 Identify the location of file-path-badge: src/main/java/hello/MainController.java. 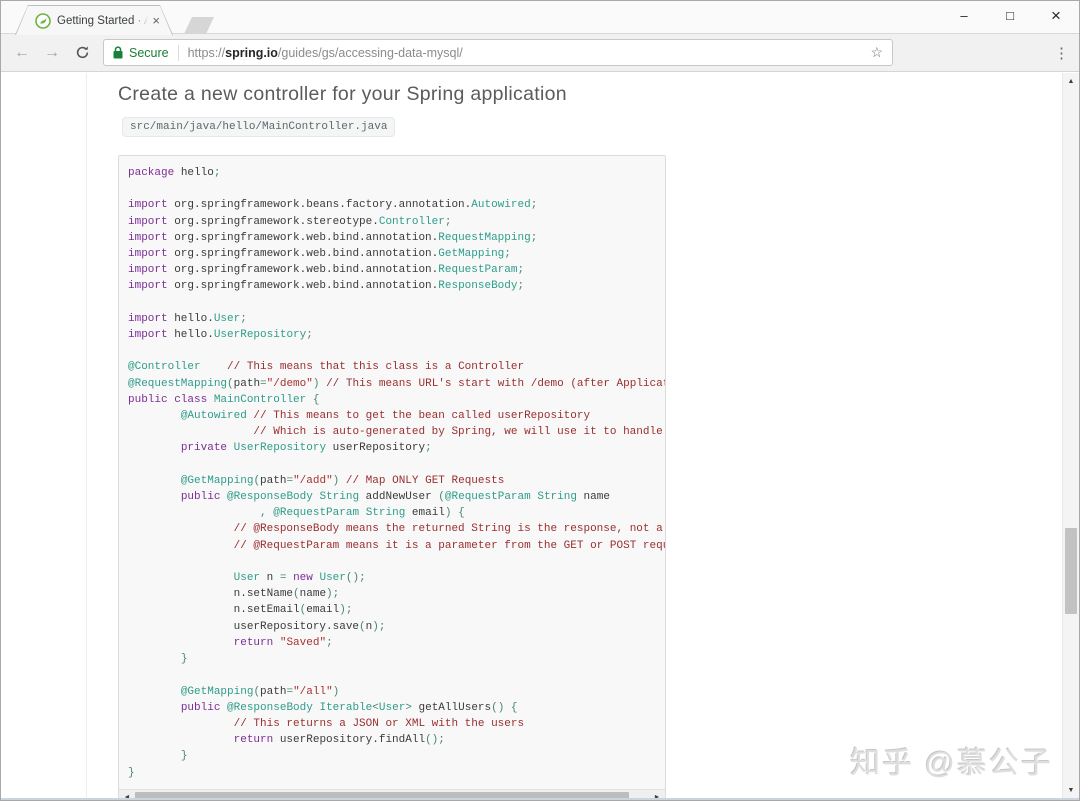
(259, 127).